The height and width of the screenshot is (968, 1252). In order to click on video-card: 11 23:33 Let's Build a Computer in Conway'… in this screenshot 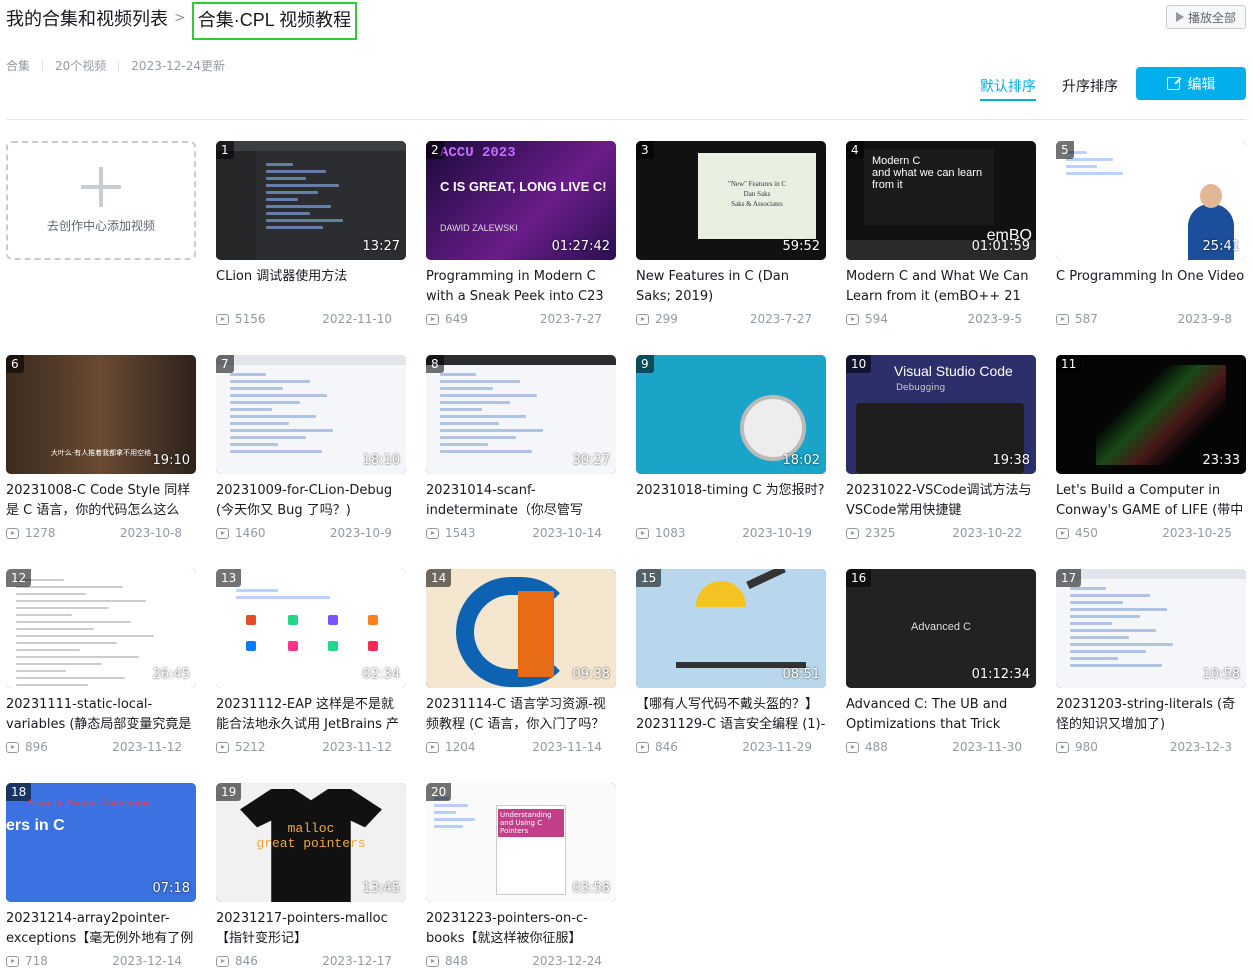, I will do `click(1151, 462)`.